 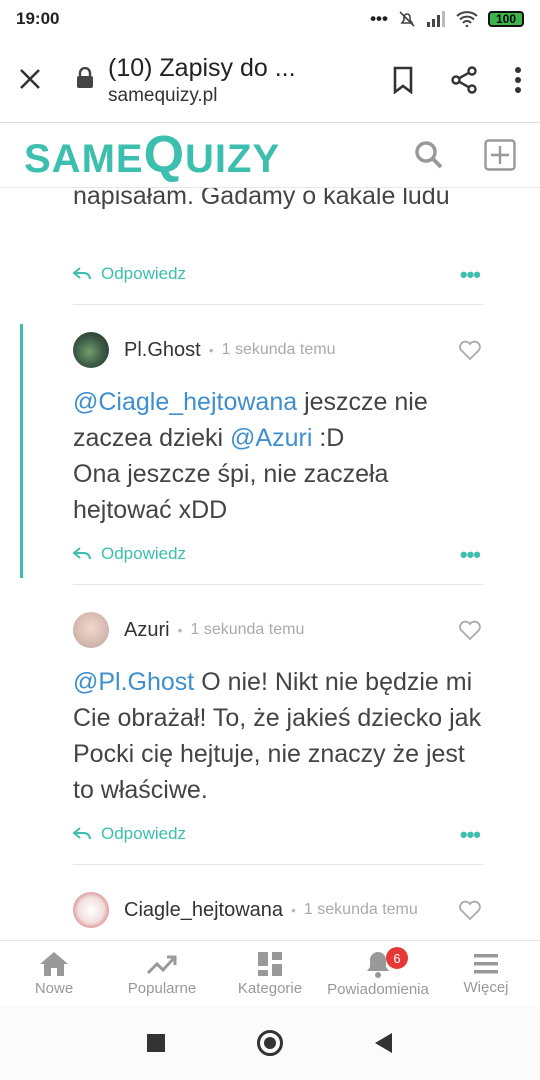 What do you see at coordinates (407, 19) in the screenshot?
I see `mute-icon` at bounding box center [407, 19].